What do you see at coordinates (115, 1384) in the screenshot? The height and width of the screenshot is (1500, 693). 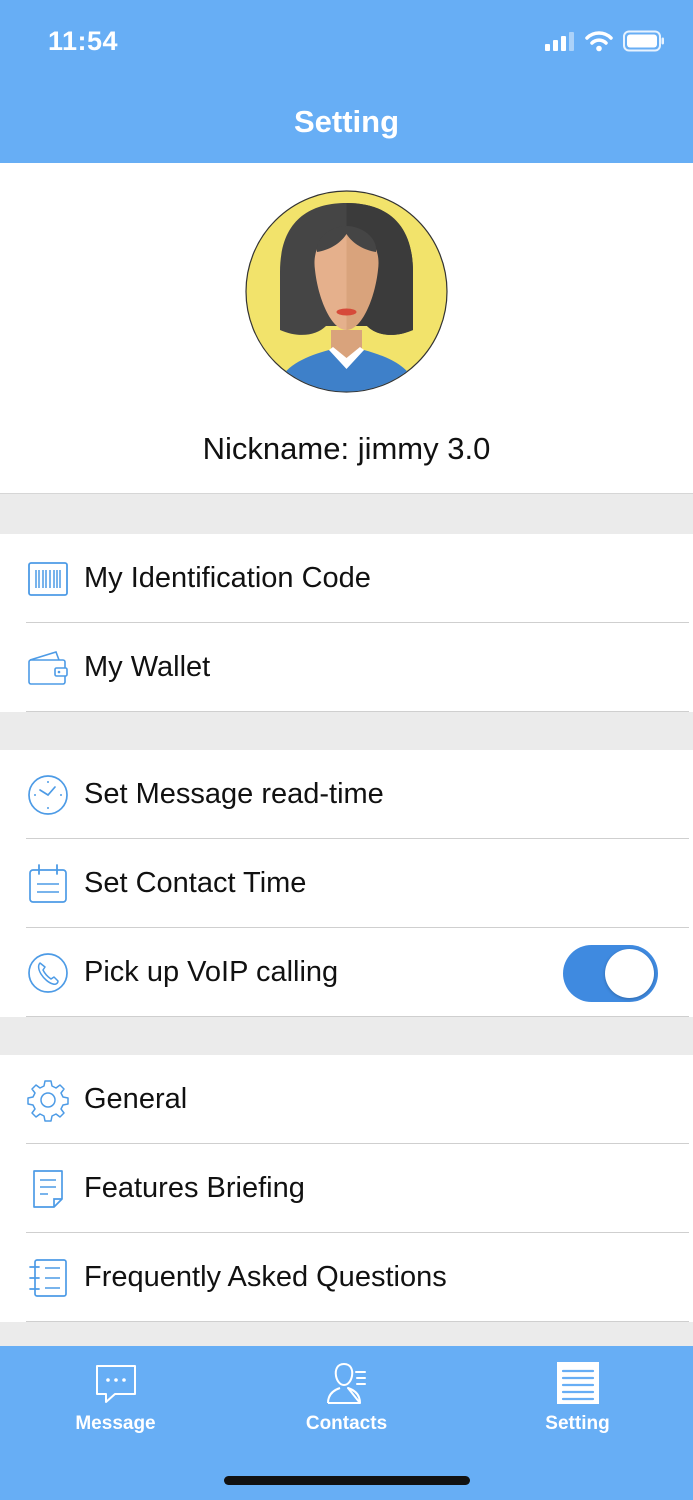 I see `chat-icon` at bounding box center [115, 1384].